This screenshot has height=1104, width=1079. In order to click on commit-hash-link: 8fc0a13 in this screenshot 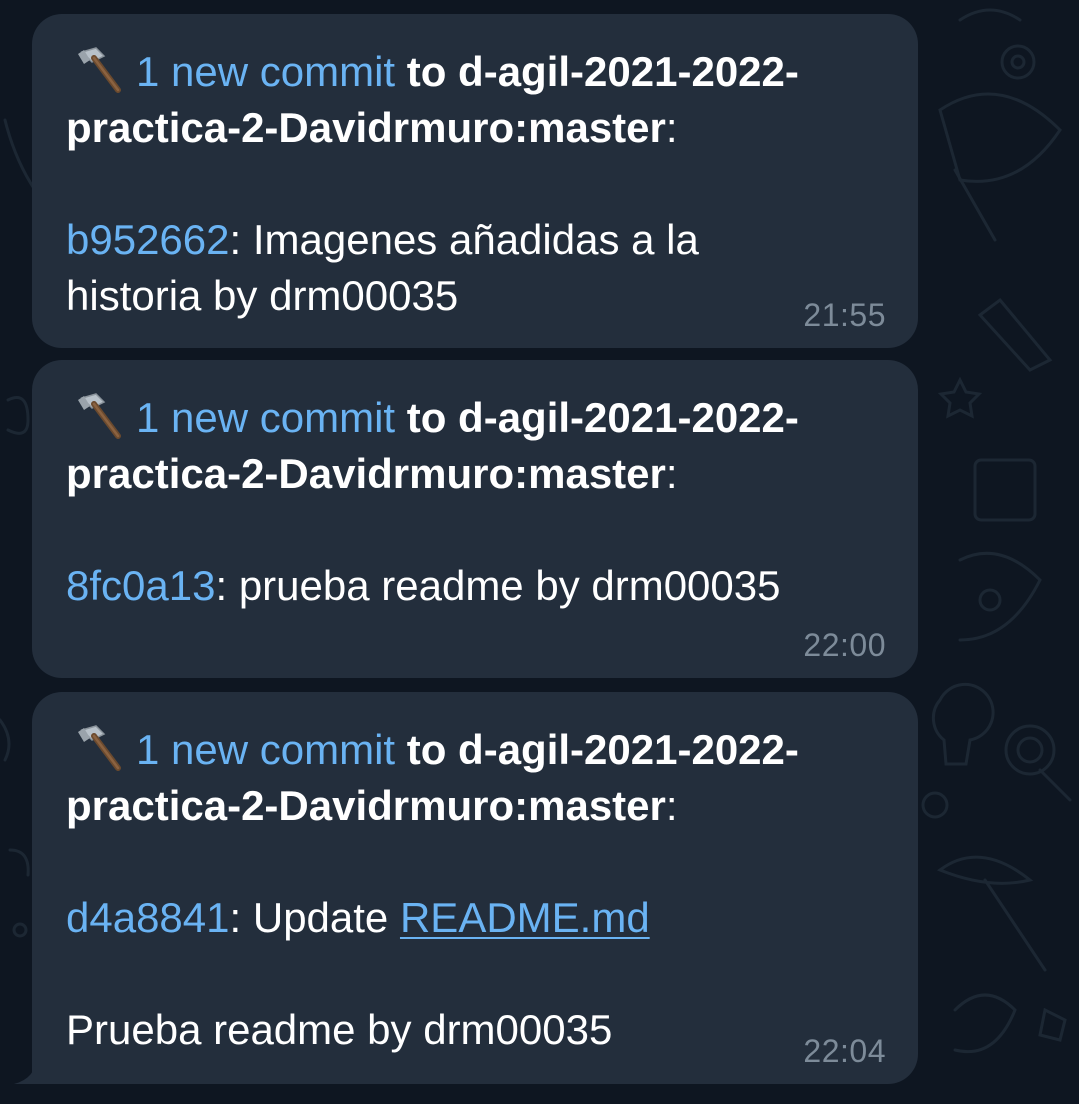, I will do `click(140, 585)`.